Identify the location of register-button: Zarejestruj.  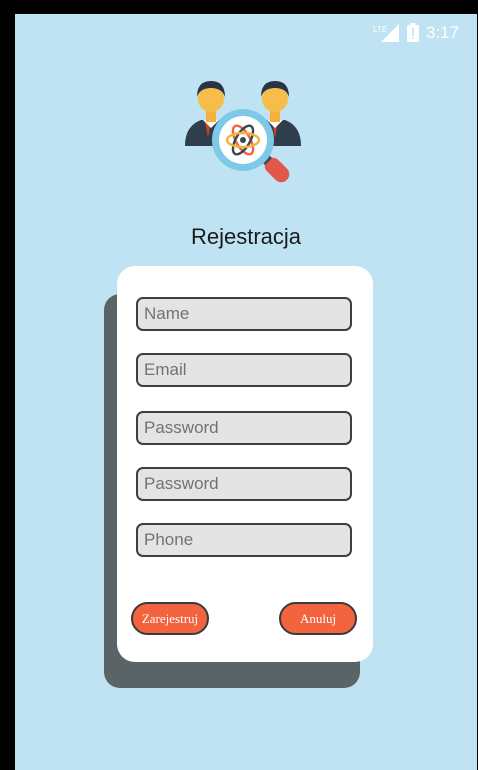
(170, 618).